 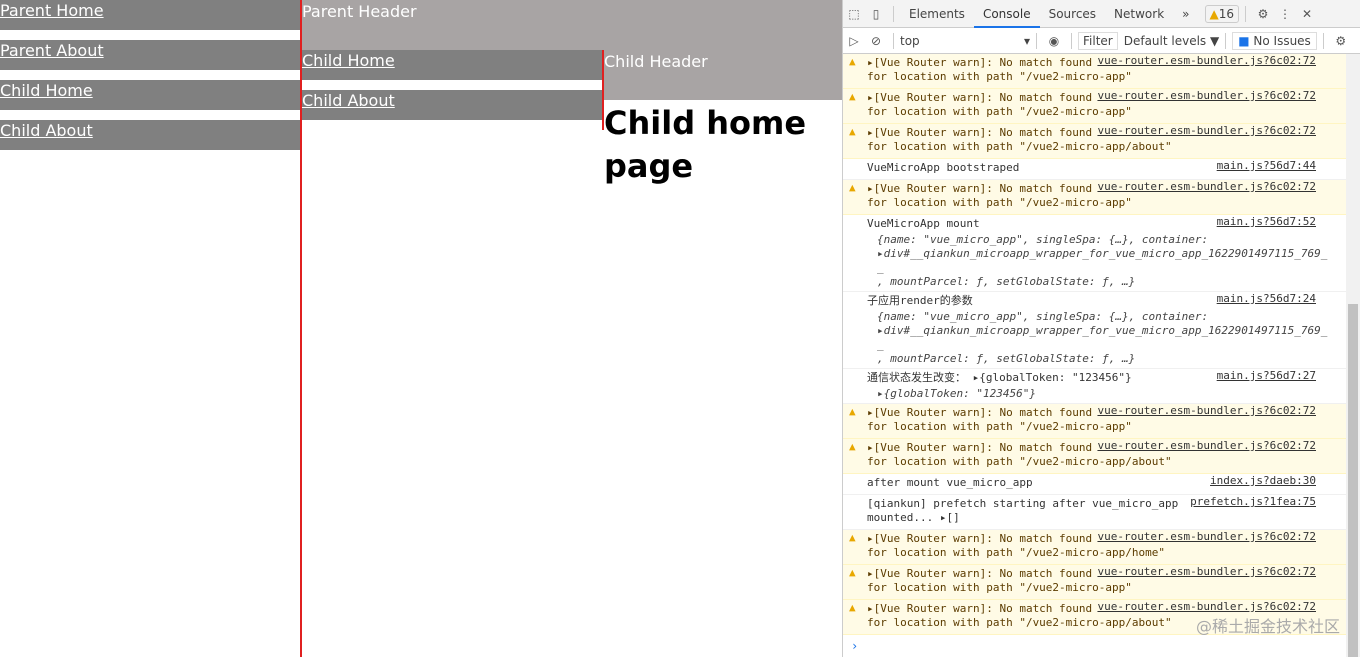 I want to click on child-page-title: Child home page, so click(x=705, y=144).